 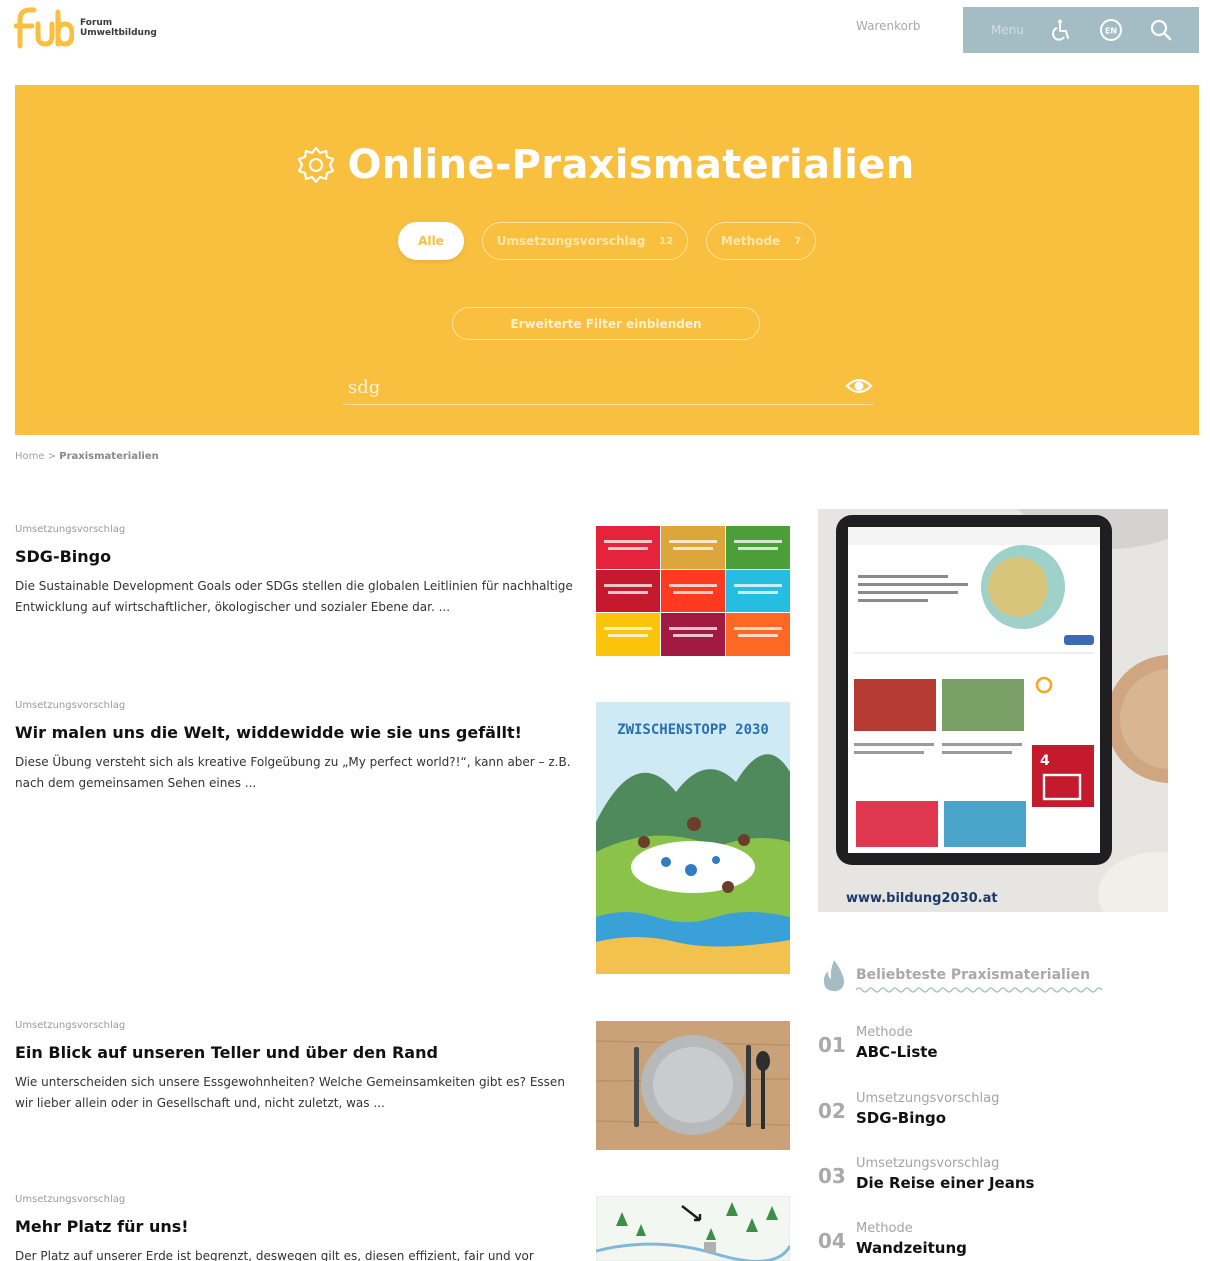 I want to click on article-title: SDG-Bingo, so click(x=295, y=556).